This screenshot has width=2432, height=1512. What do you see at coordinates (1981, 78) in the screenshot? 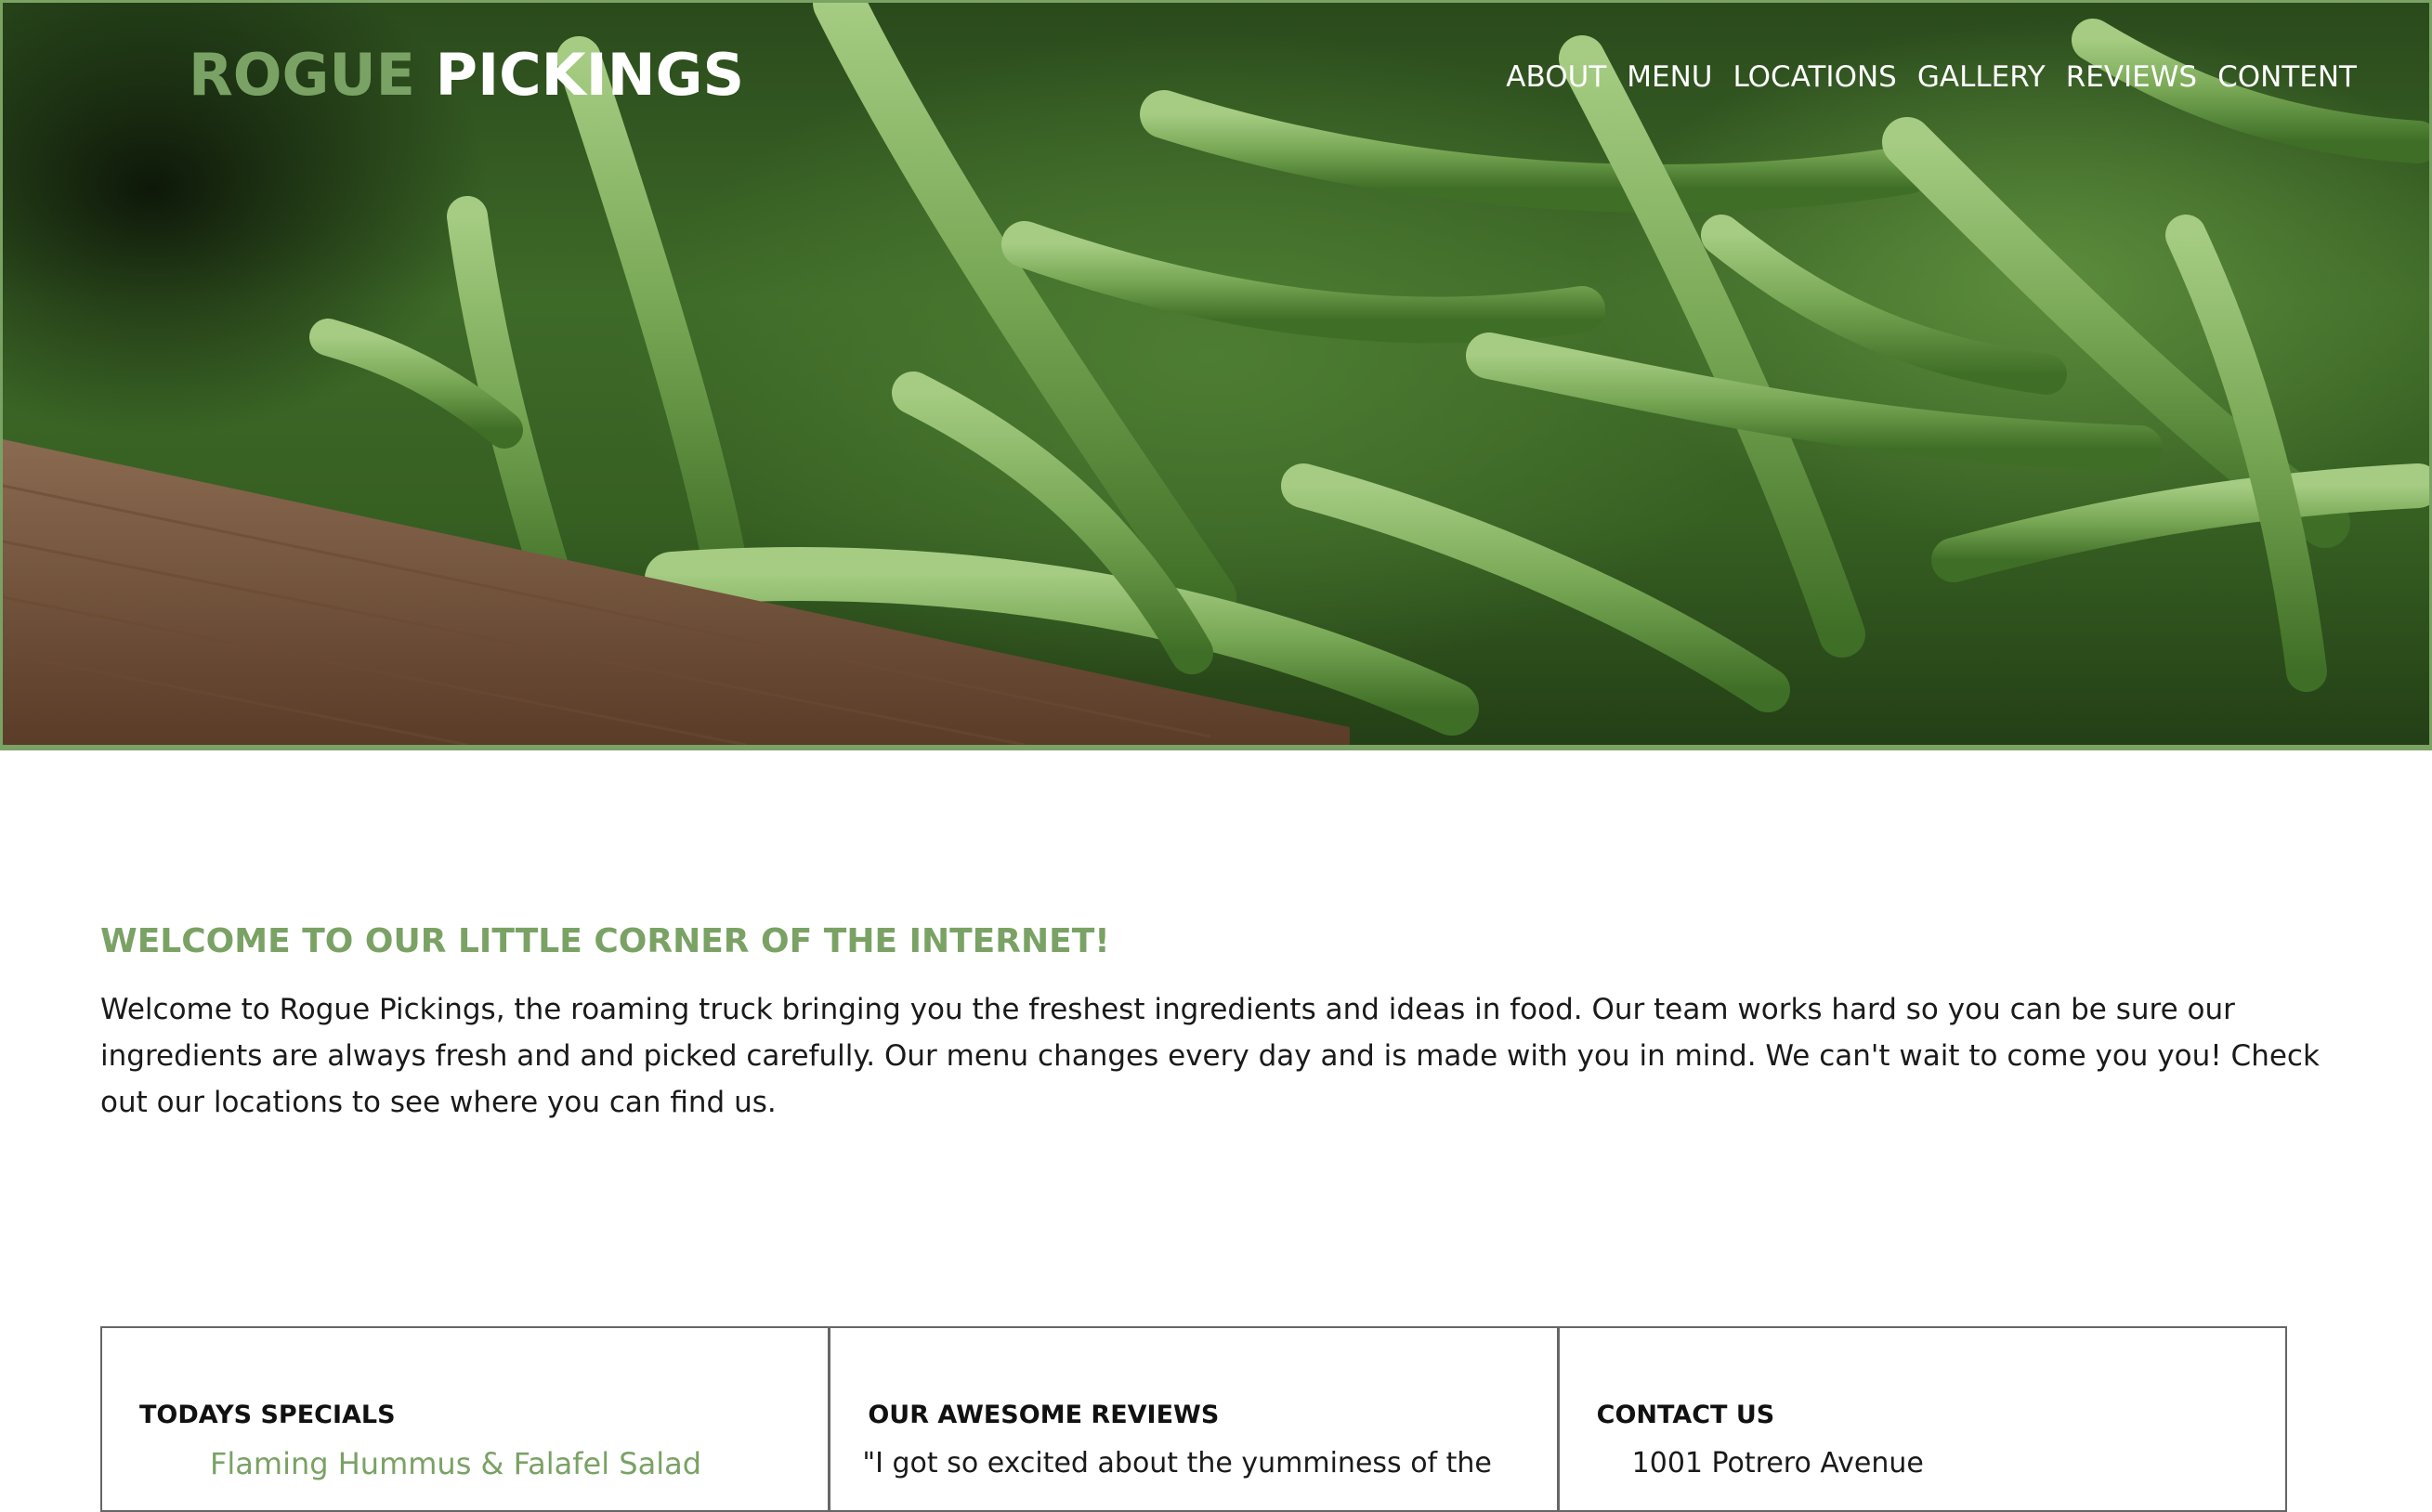
I see `nav-item-gallery: GALLERY` at bounding box center [1981, 78].